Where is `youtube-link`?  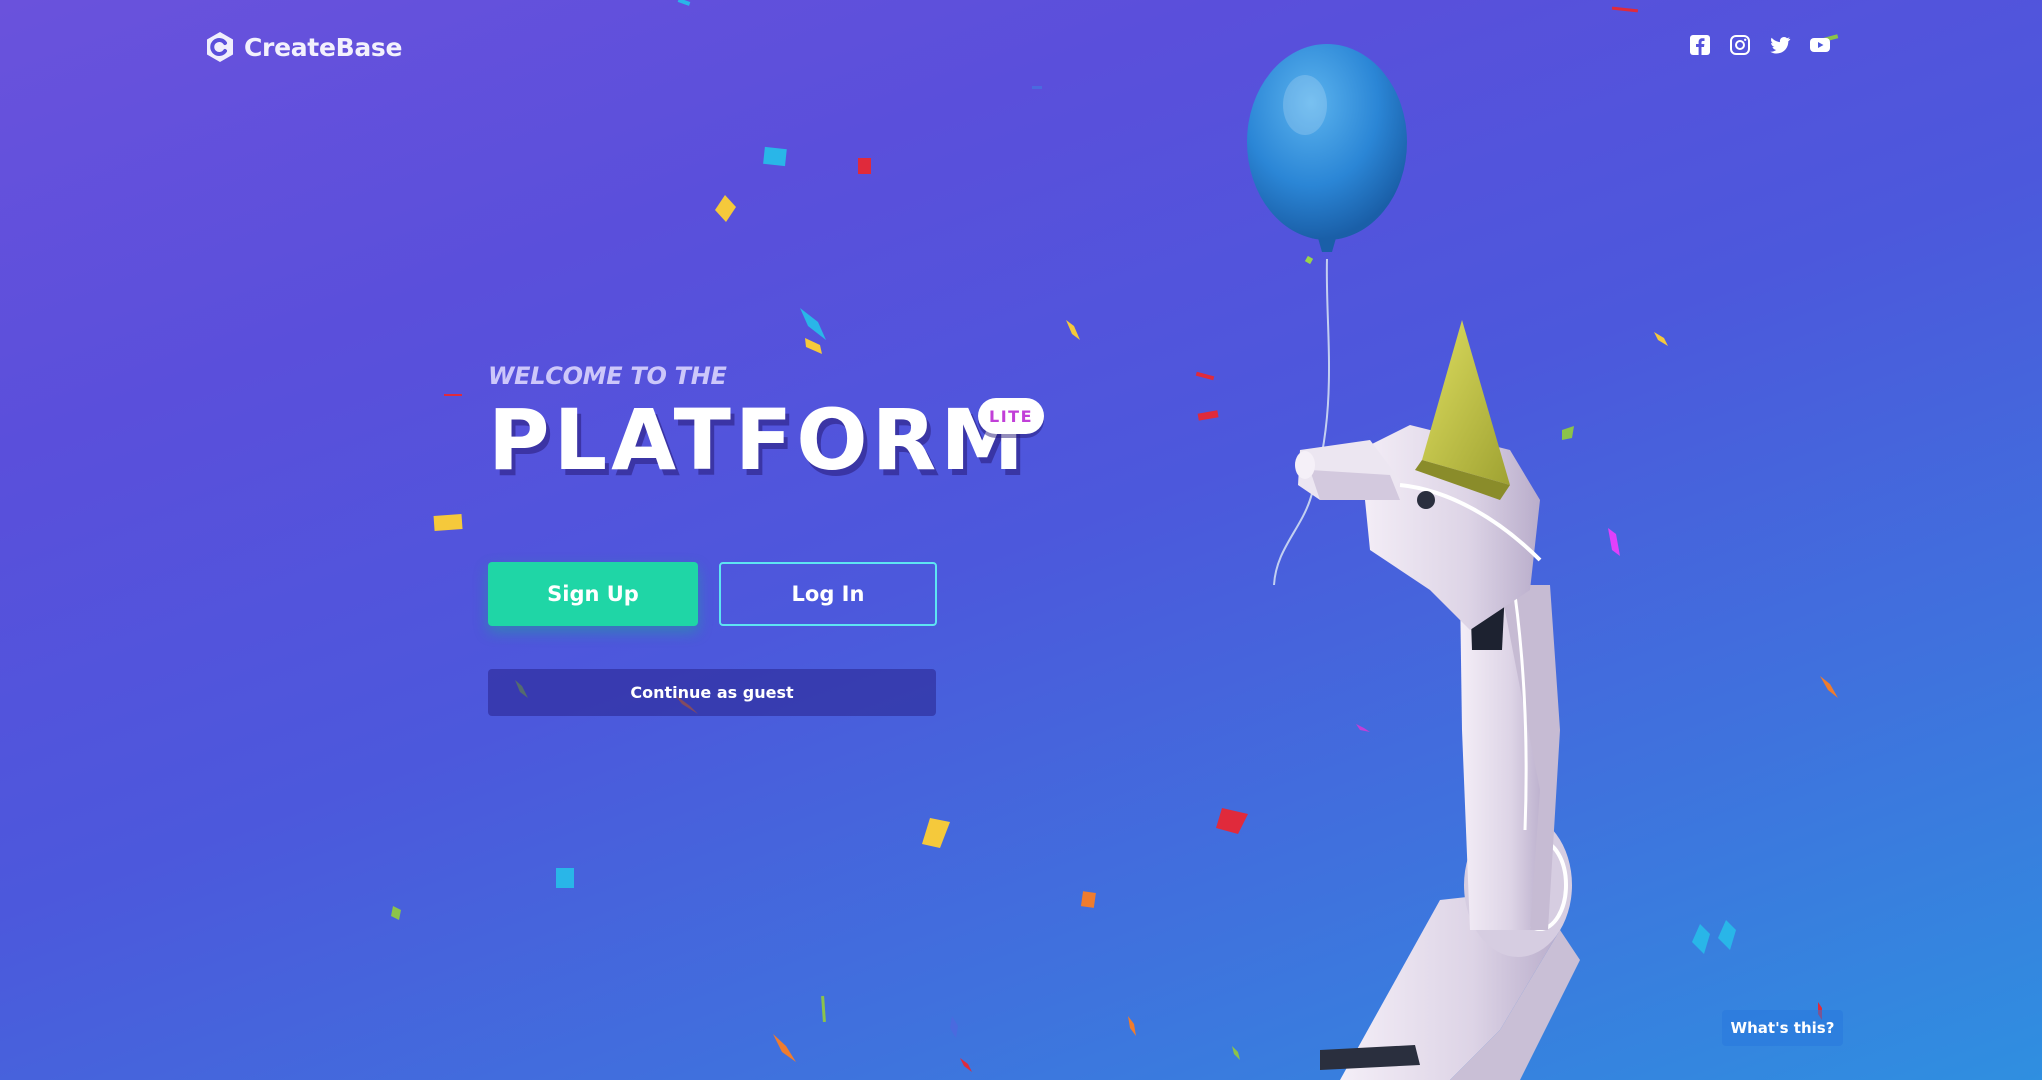
youtube-link is located at coordinates (1820, 45).